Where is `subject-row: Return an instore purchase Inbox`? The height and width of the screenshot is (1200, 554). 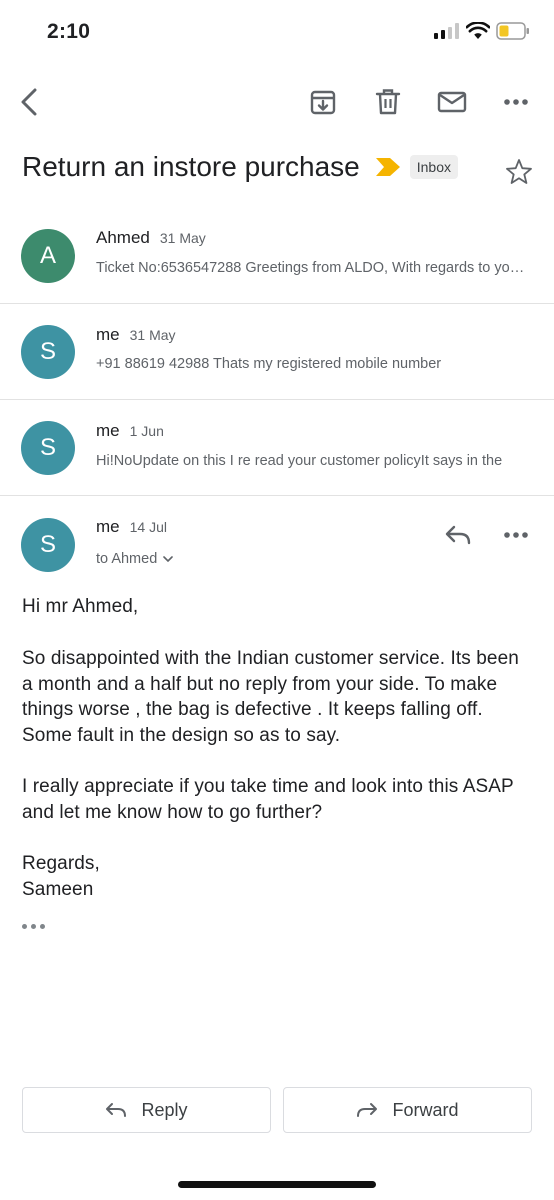
subject-row: Return an instore purchase Inbox is located at coordinates (277, 167).